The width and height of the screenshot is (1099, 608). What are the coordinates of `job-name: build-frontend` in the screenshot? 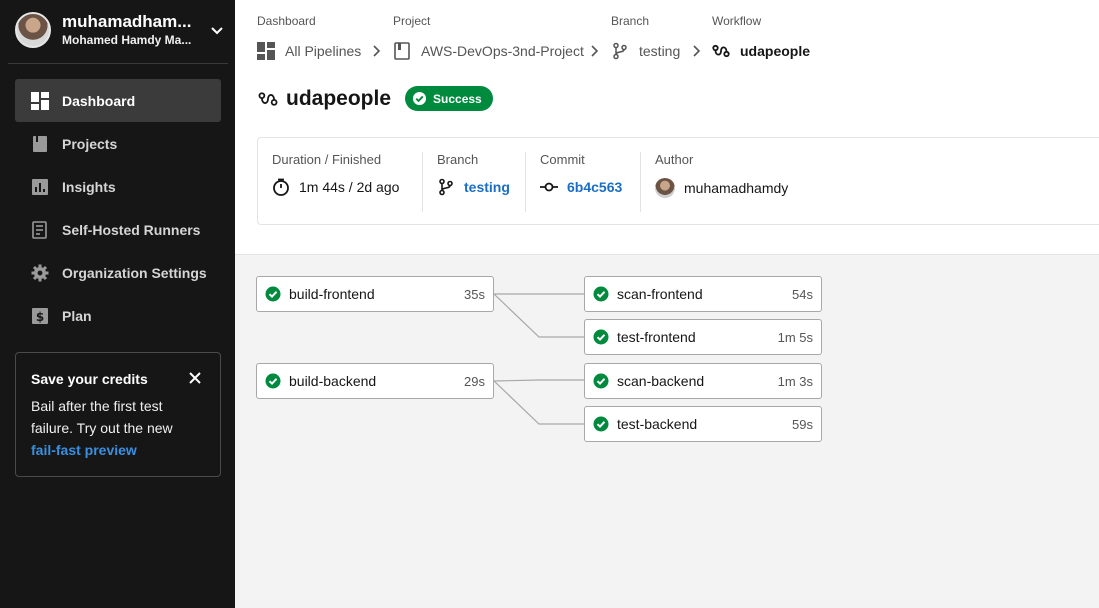 It's located at (332, 294).